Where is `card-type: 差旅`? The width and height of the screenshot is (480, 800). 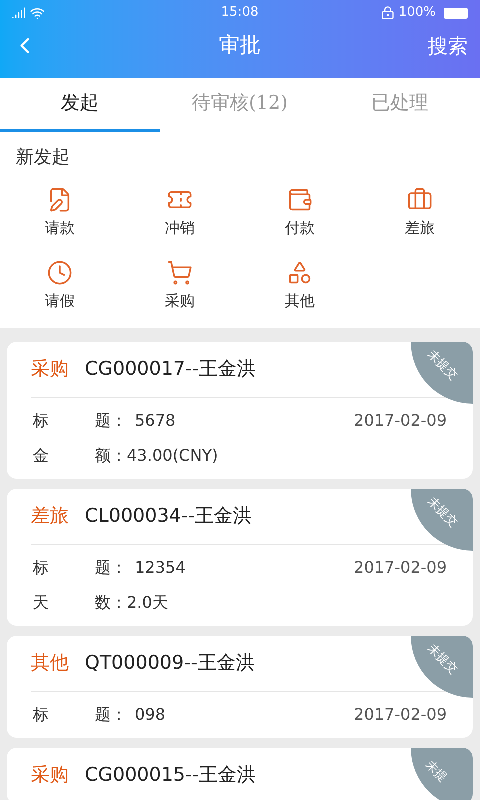
card-type: 差旅 is located at coordinates (50, 517).